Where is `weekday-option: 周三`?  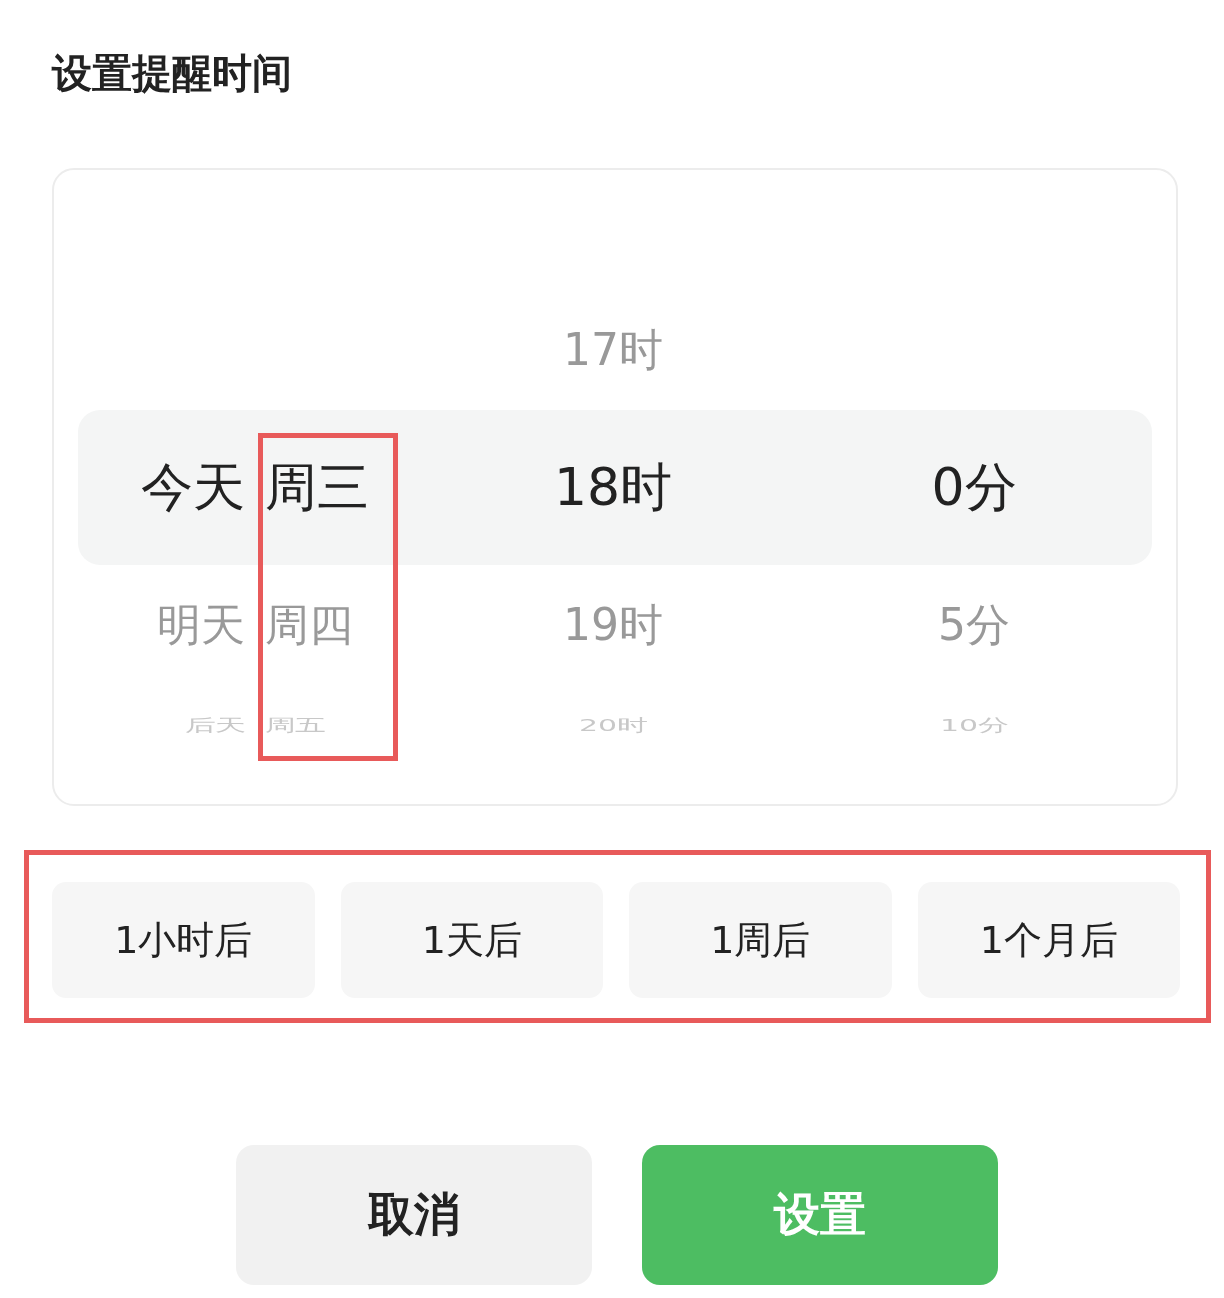 weekday-option: 周三 is located at coordinates (317, 487).